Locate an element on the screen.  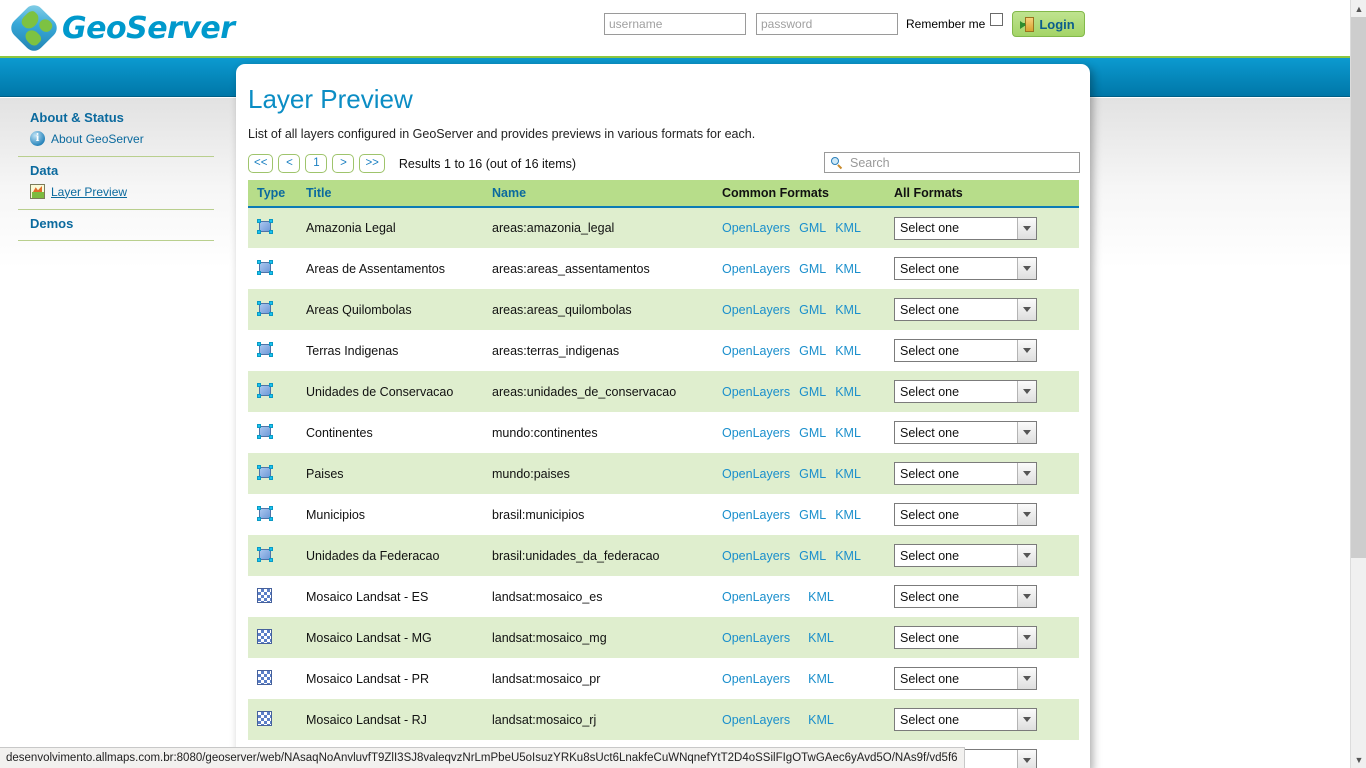
cell-type is located at coordinates (277, 596).